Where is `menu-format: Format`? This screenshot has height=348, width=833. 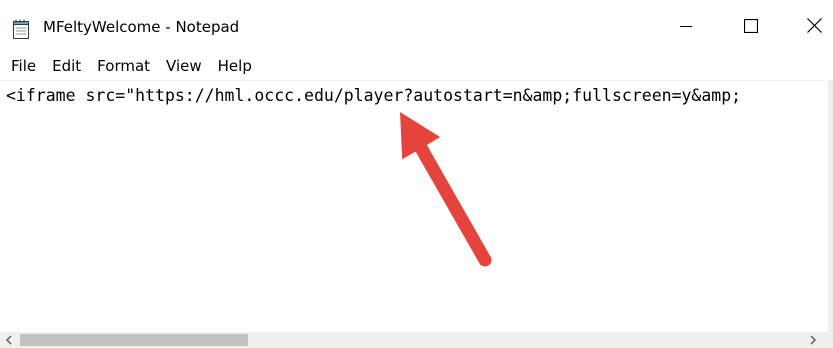
menu-format: Format is located at coordinates (123, 66).